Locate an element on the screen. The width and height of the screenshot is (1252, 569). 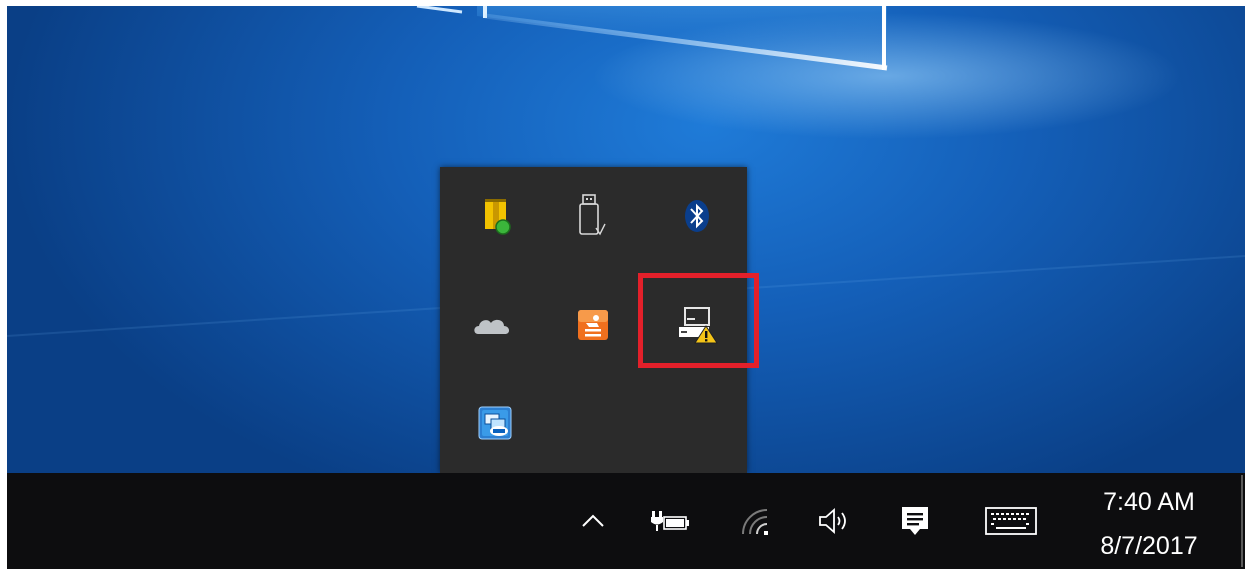
usb-safely-remove-icon is located at coordinates (591, 216).